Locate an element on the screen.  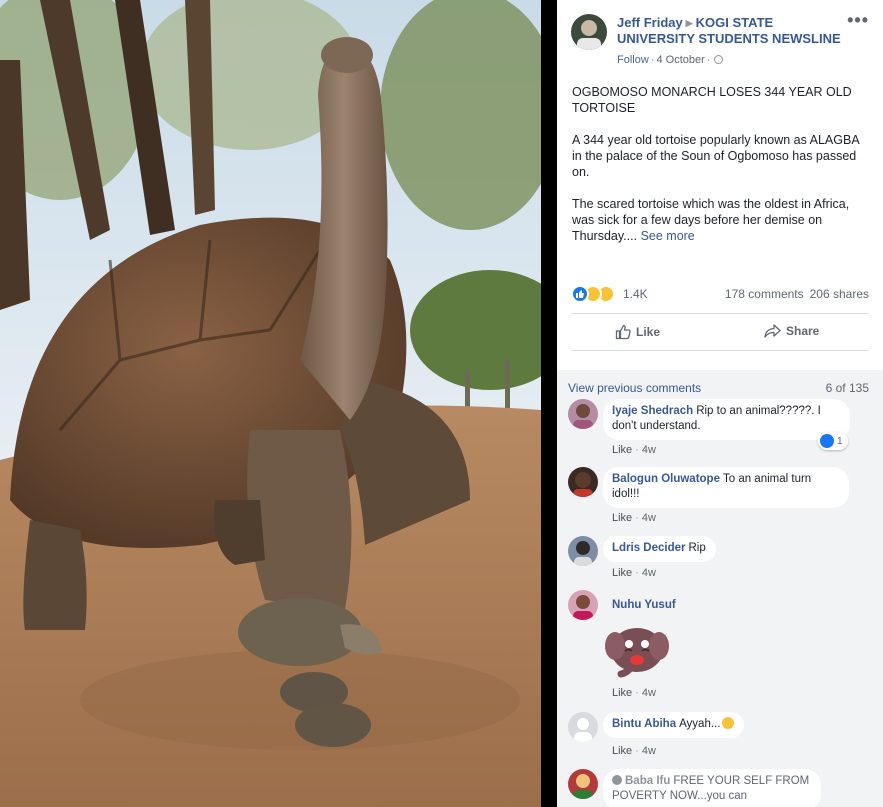
thumbs-up-icon is located at coordinates (623, 332).